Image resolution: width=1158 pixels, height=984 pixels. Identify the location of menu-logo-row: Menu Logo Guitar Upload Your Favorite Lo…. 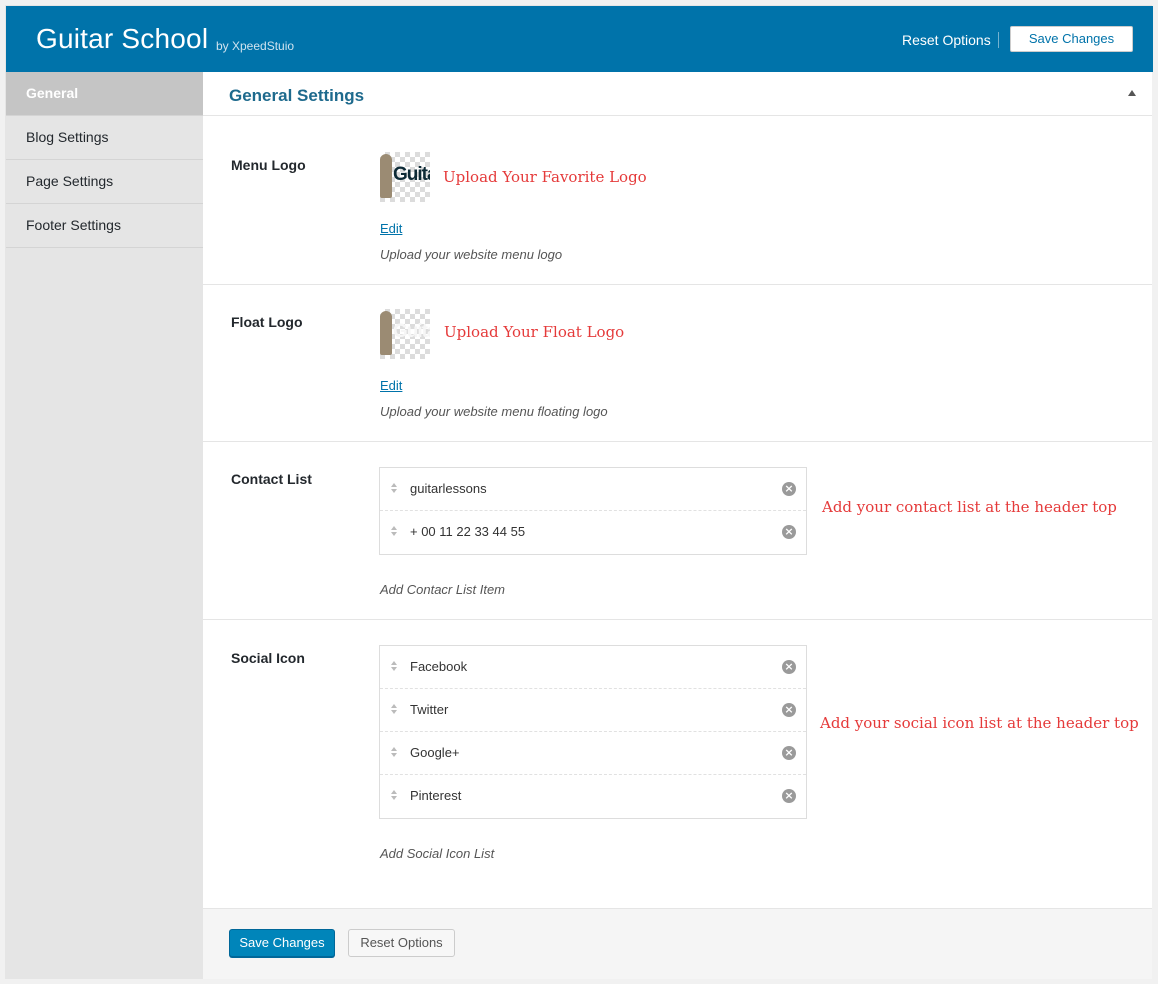
(677, 200).